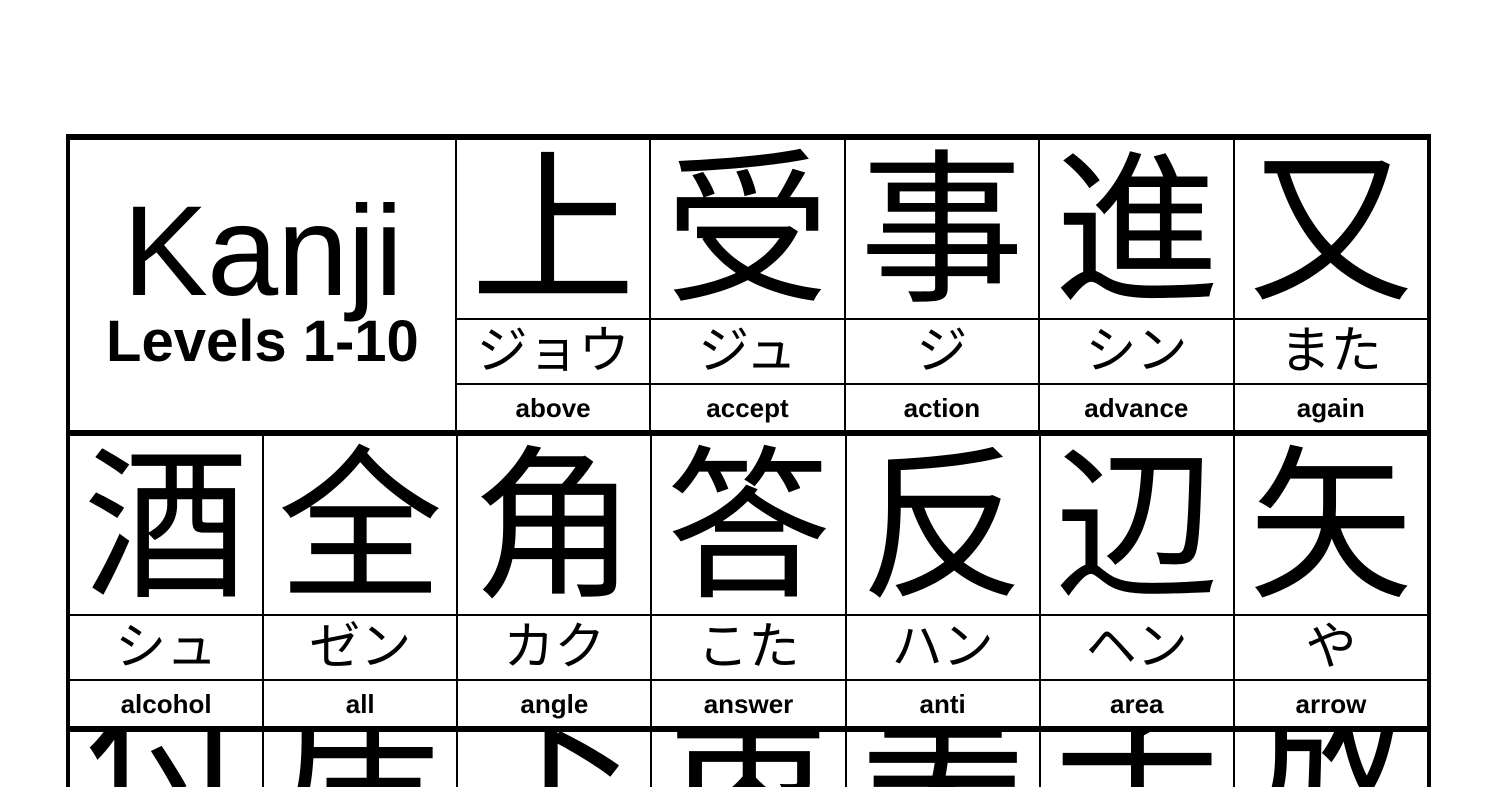  I want to click on kanji-reading-cell: ジュ, so click(747, 350).